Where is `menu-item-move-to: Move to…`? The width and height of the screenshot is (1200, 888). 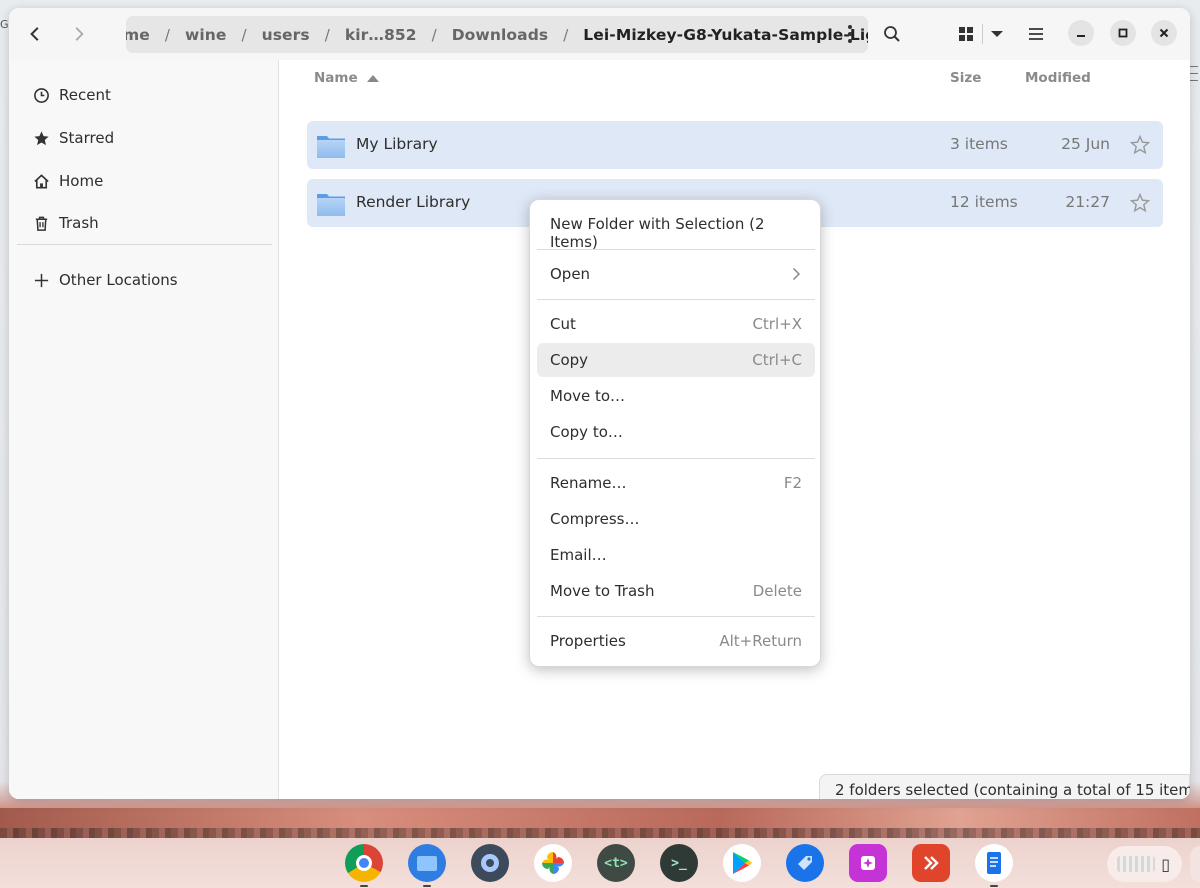
menu-item-move-to: Move to… is located at coordinates (676, 396).